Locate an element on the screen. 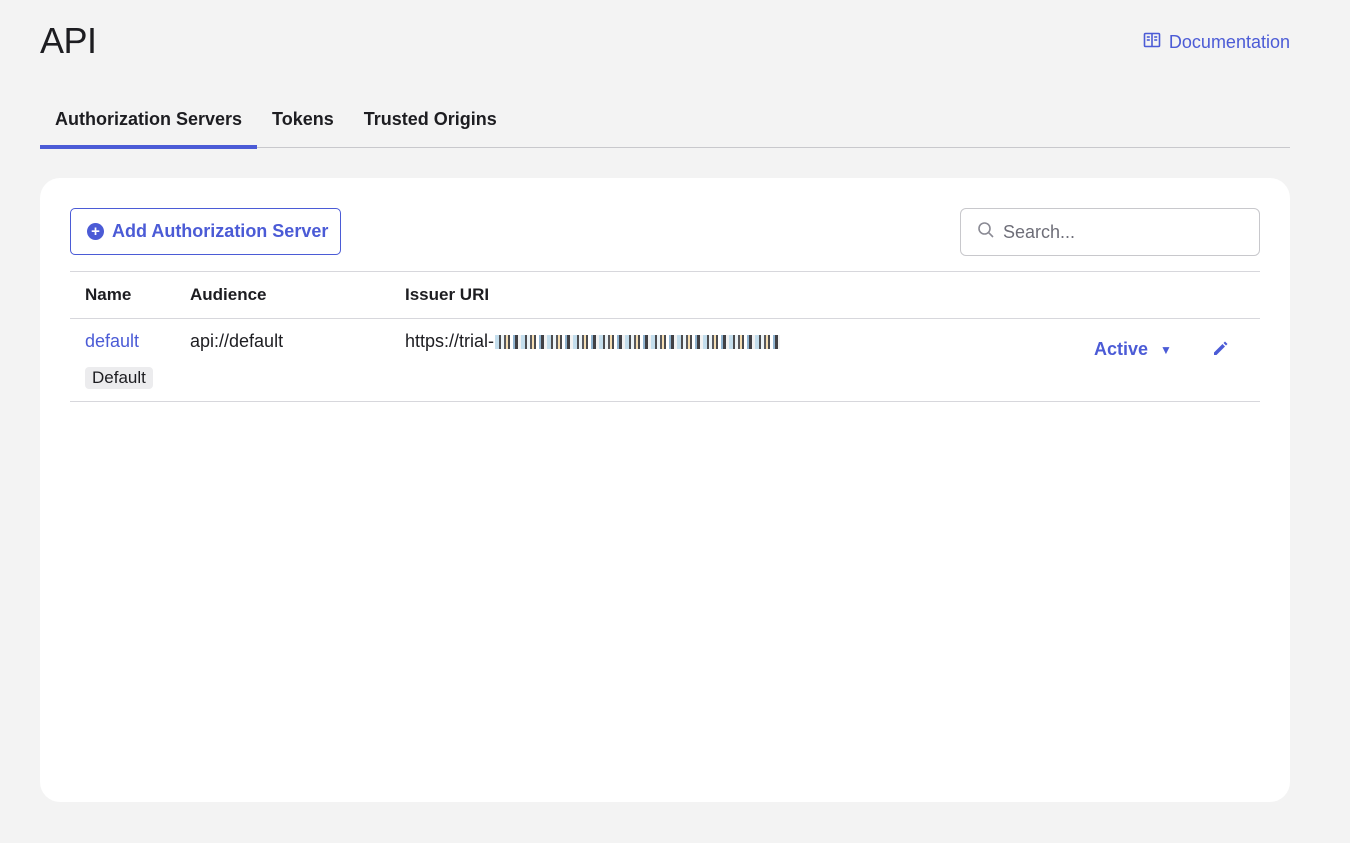 The width and height of the screenshot is (1350, 843). status-dropdown: Active ▼ is located at coordinates (1133, 349).